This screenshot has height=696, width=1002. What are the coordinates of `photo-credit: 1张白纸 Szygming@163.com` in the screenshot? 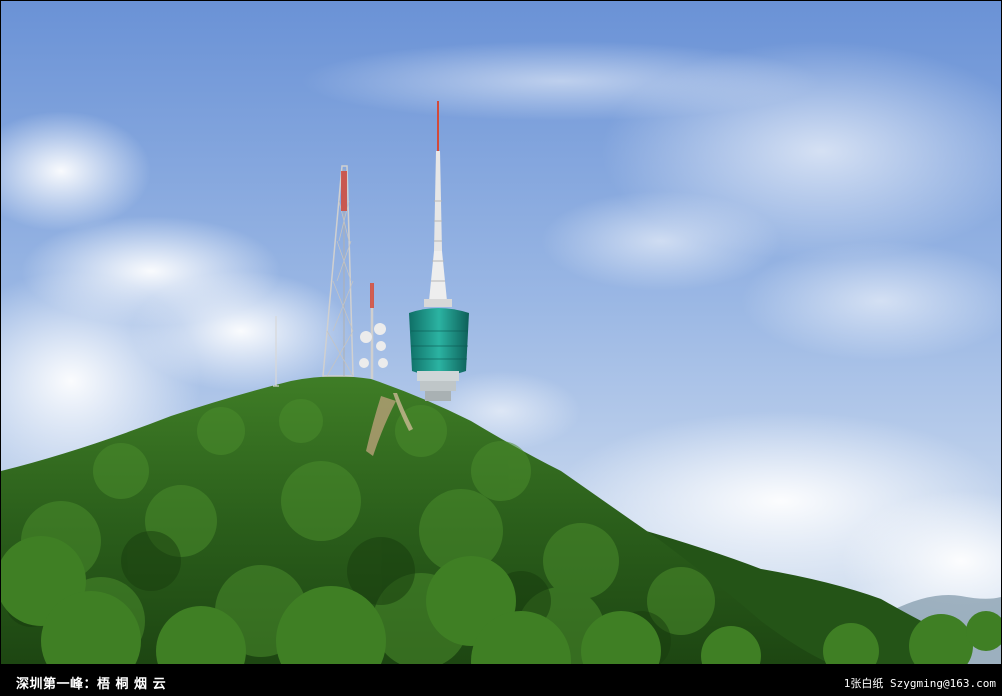 It's located at (919, 683).